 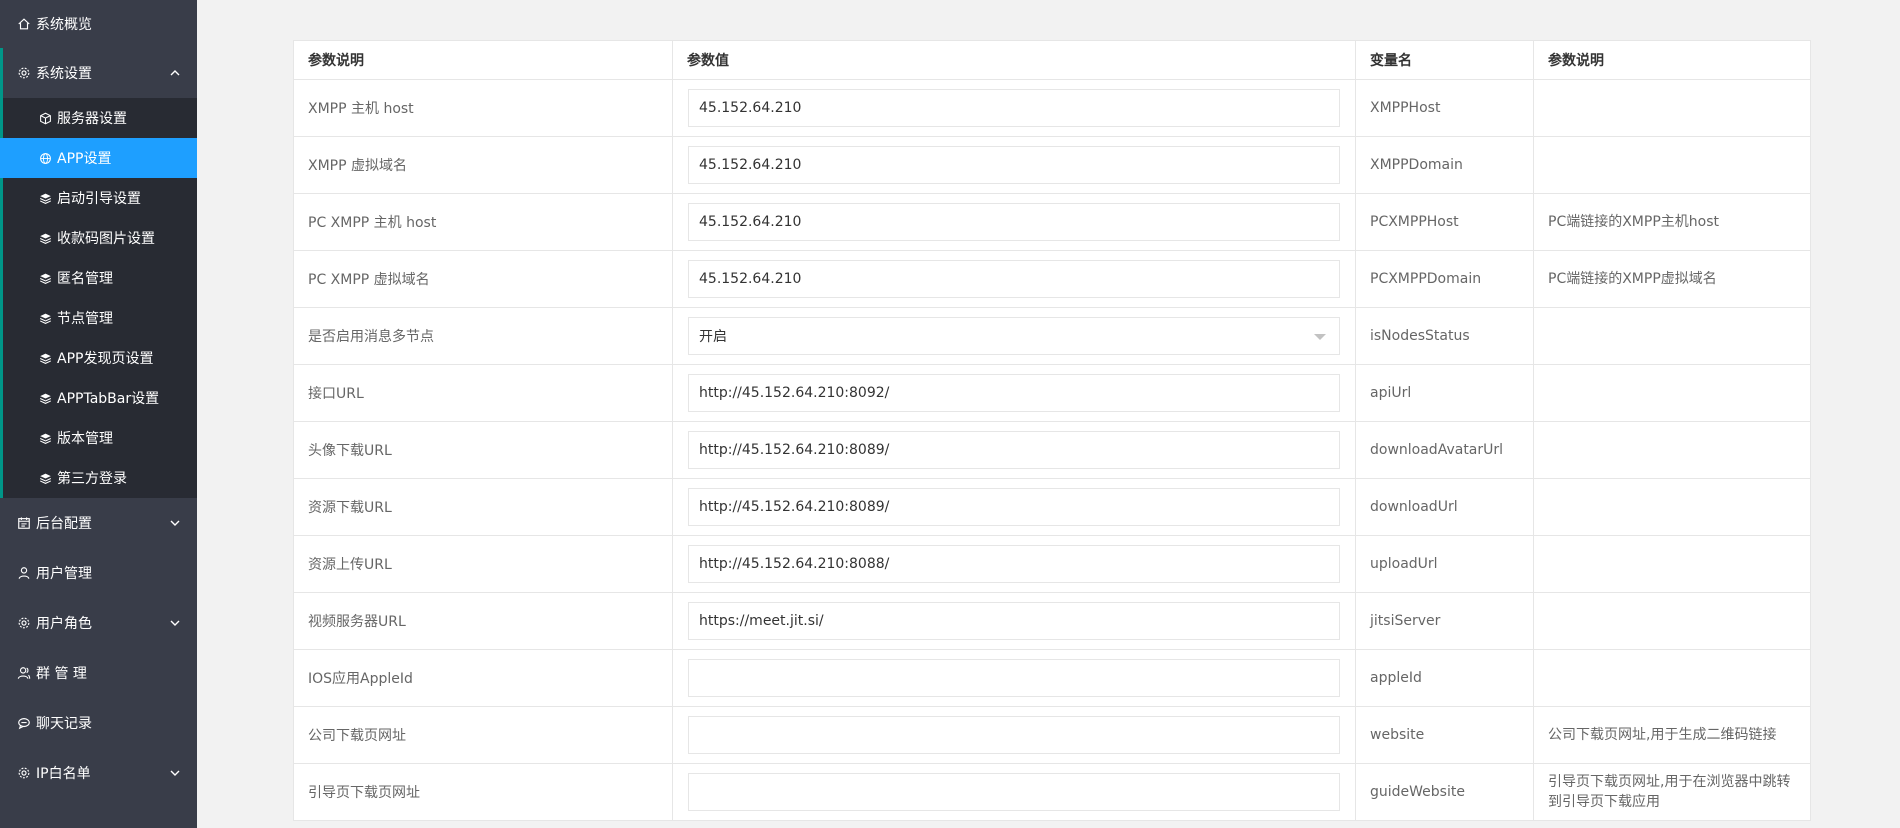 I want to click on table-row: 资源下载URL downloadUrl, so click(x=1052, y=507).